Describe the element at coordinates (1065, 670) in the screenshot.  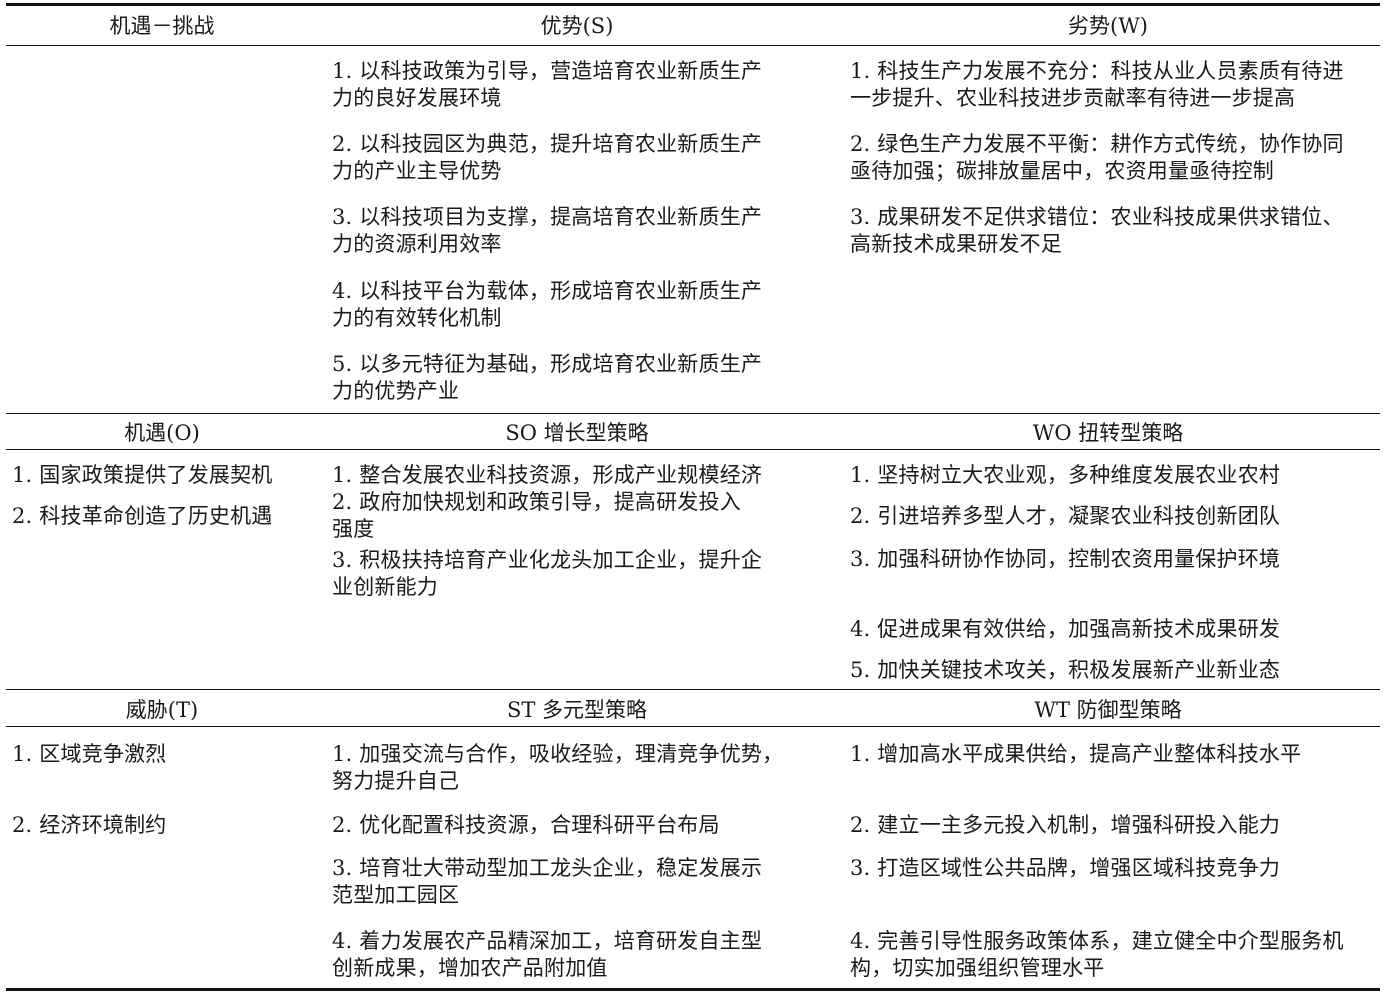
I see `wo-strategy-item: 5. 加快关键技术攻关，积极发展新产业新业态` at that location.